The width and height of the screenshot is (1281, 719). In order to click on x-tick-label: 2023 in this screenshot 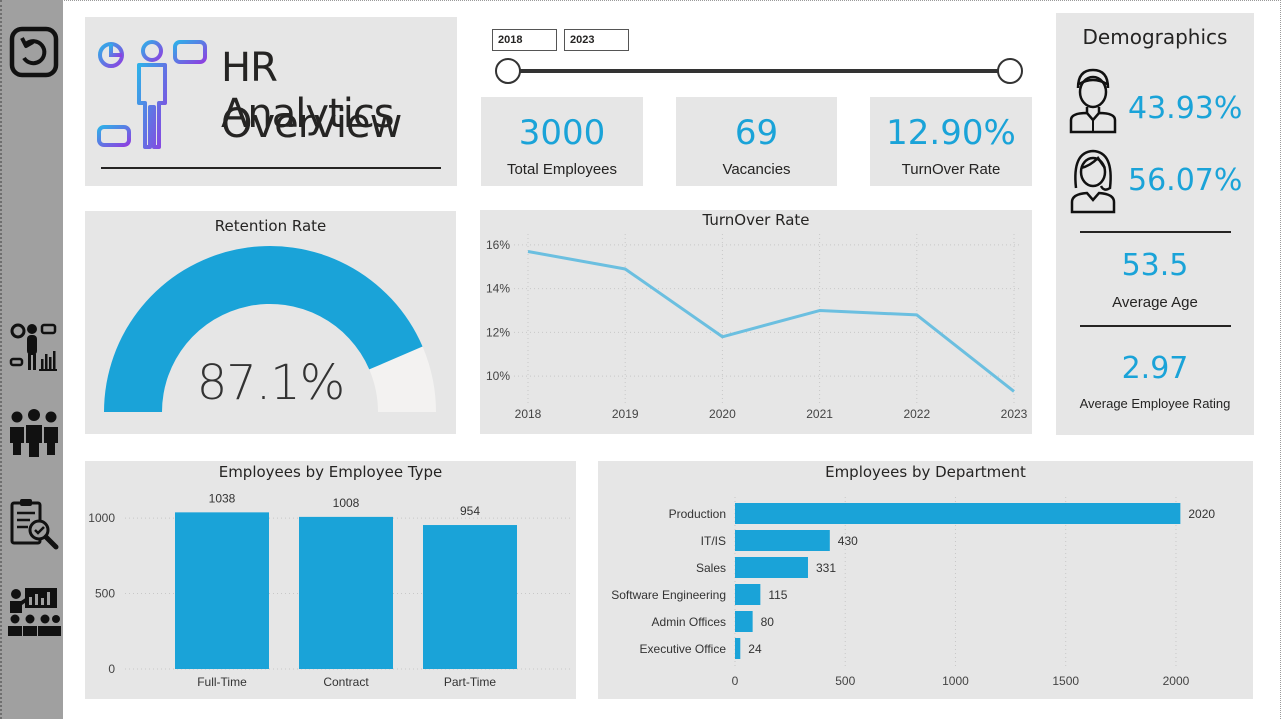, I will do `click(1014, 414)`.